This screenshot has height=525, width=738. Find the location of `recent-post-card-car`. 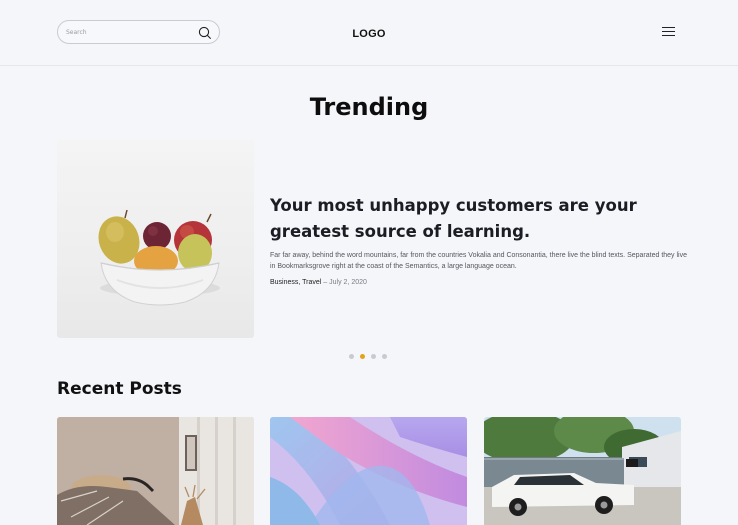

recent-post-card-car is located at coordinates (582, 471).